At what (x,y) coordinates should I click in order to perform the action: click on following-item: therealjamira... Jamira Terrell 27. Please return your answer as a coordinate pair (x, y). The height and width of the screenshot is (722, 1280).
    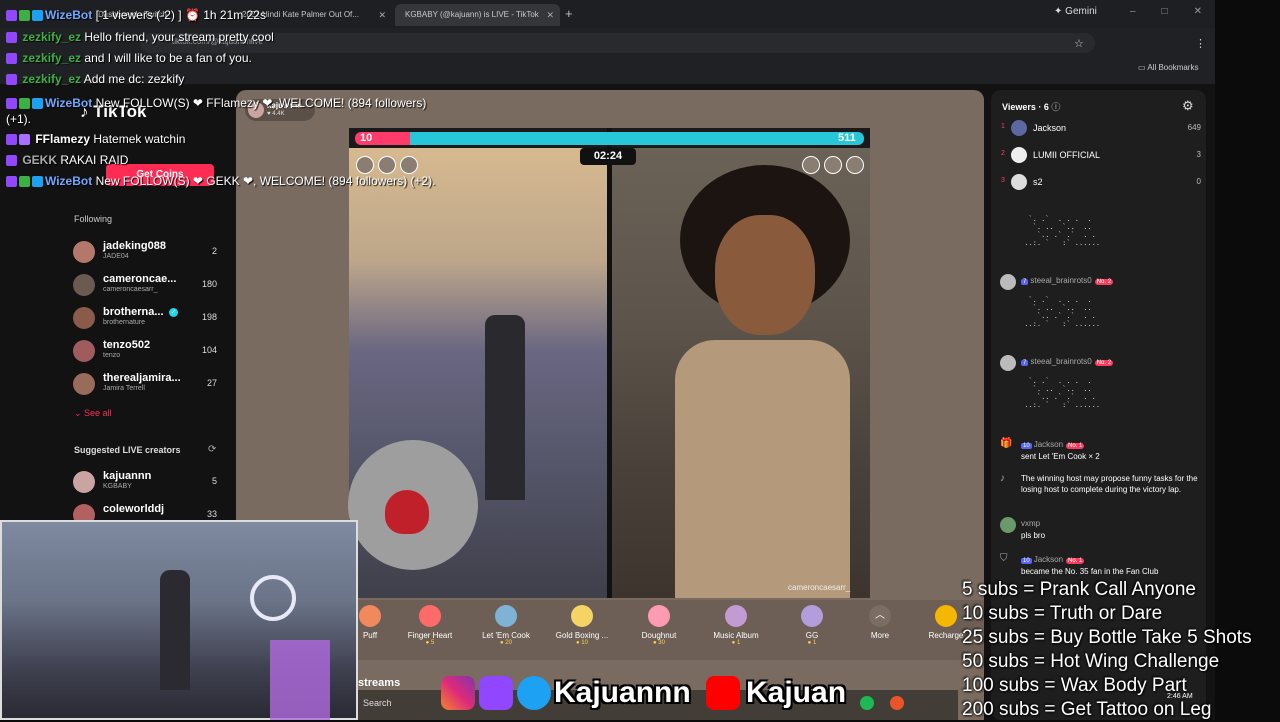
    Looking at the image, I should click on (148, 384).